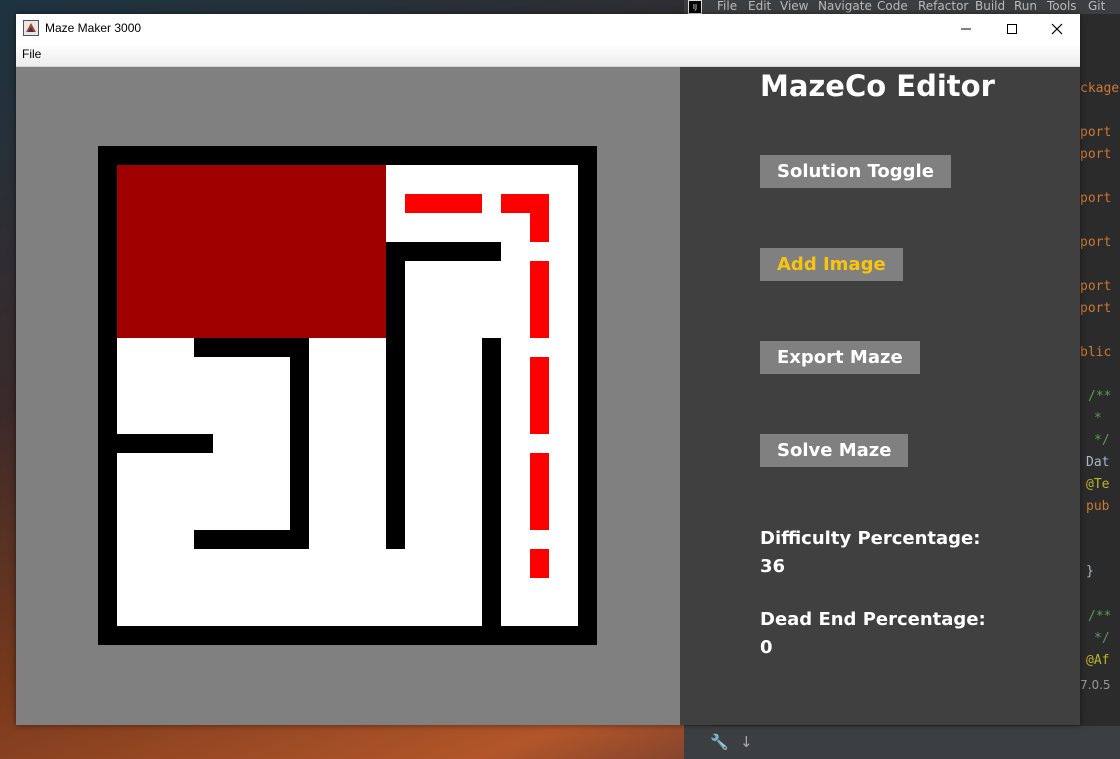 The image size is (1120, 759). What do you see at coordinates (877, 86) in the screenshot?
I see `panel-title: MazeCo Editor` at bounding box center [877, 86].